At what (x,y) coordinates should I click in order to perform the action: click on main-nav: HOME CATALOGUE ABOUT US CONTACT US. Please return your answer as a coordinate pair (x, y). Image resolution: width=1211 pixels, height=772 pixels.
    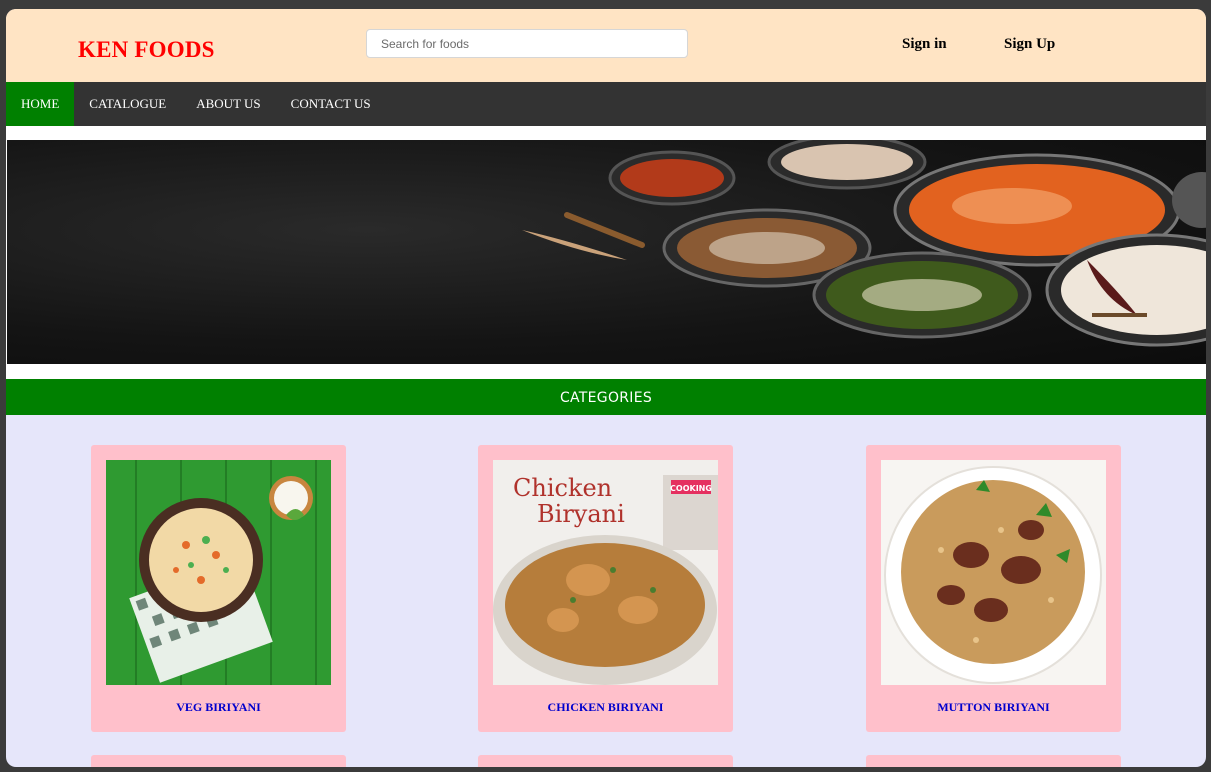
    Looking at the image, I should click on (606, 104).